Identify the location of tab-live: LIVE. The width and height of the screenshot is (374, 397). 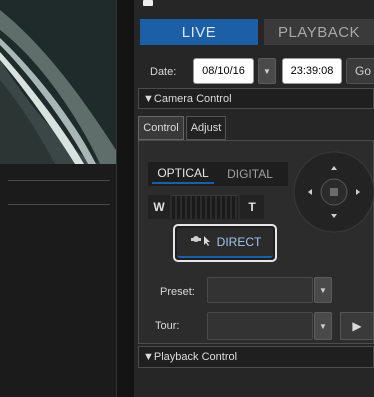
(199, 32).